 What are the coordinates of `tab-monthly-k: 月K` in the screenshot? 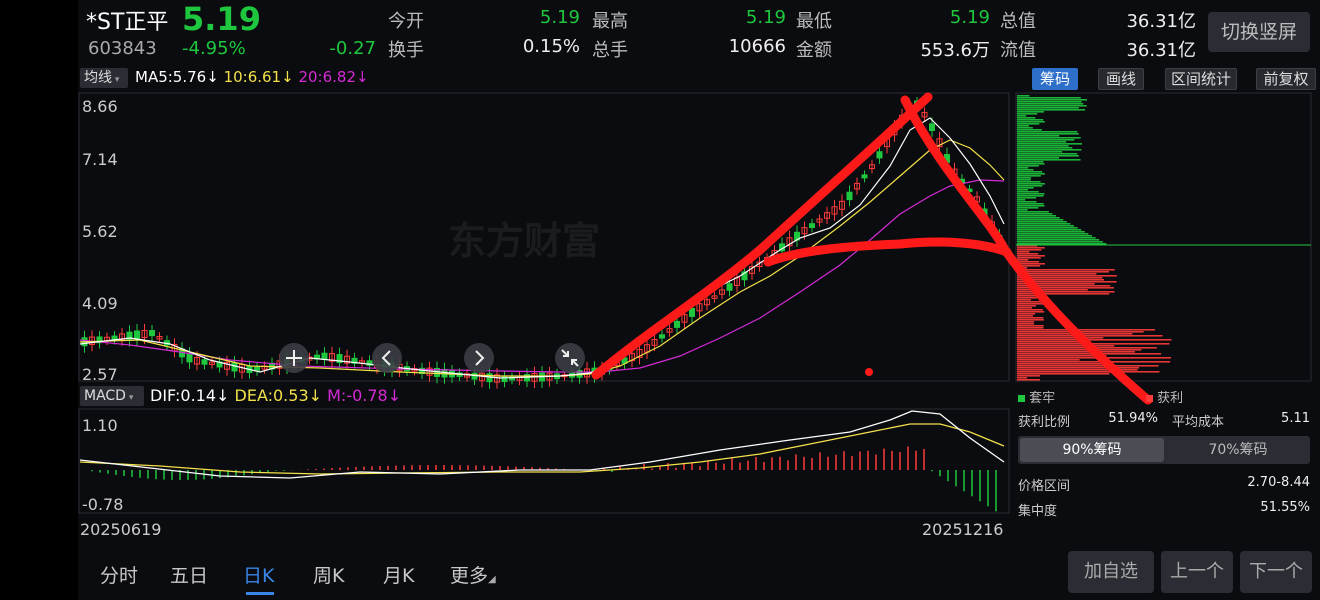 It's located at (398, 574).